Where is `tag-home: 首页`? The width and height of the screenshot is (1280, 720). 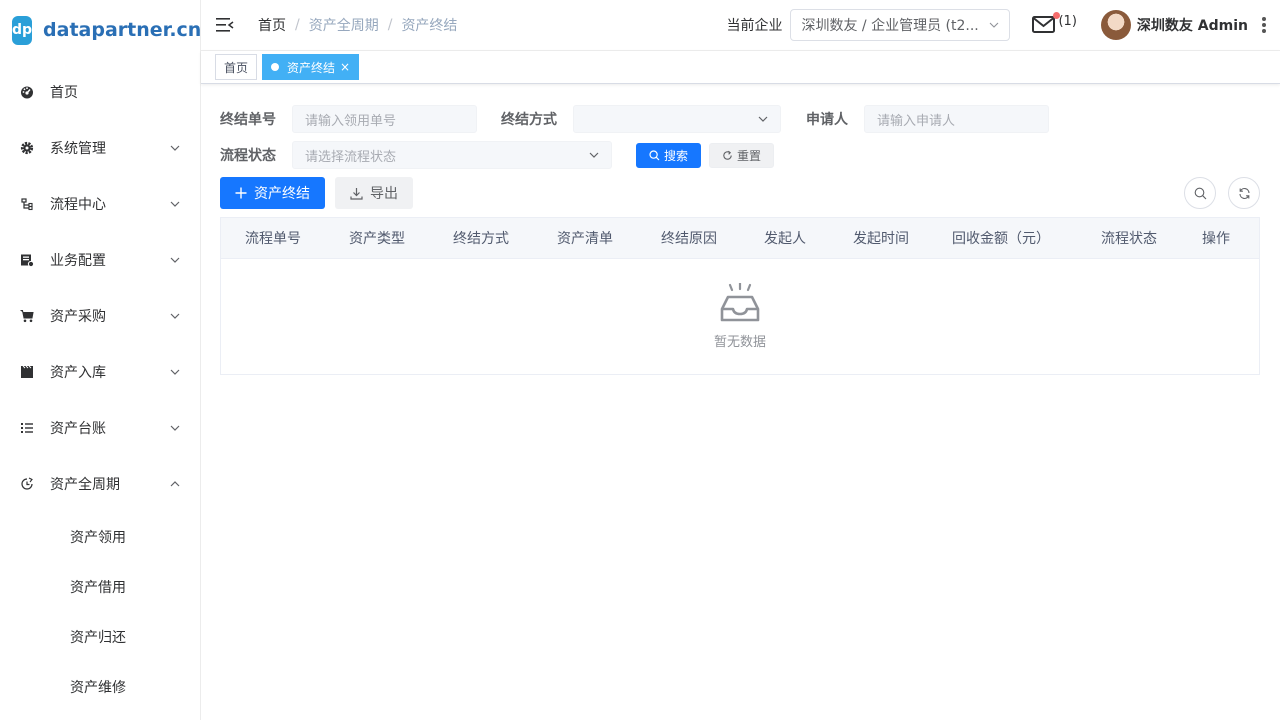 tag-home: 首页 is located at coordinates (236, 67).